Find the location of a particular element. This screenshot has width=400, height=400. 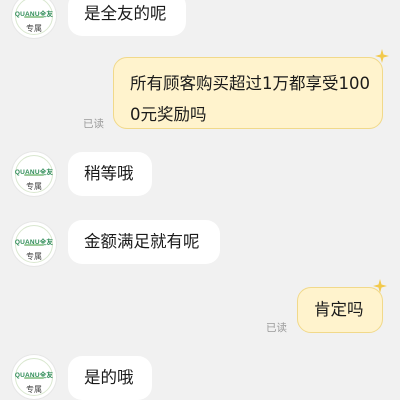

message-bubble-incoming: 是的哦 is located at coordinates (110, 378).